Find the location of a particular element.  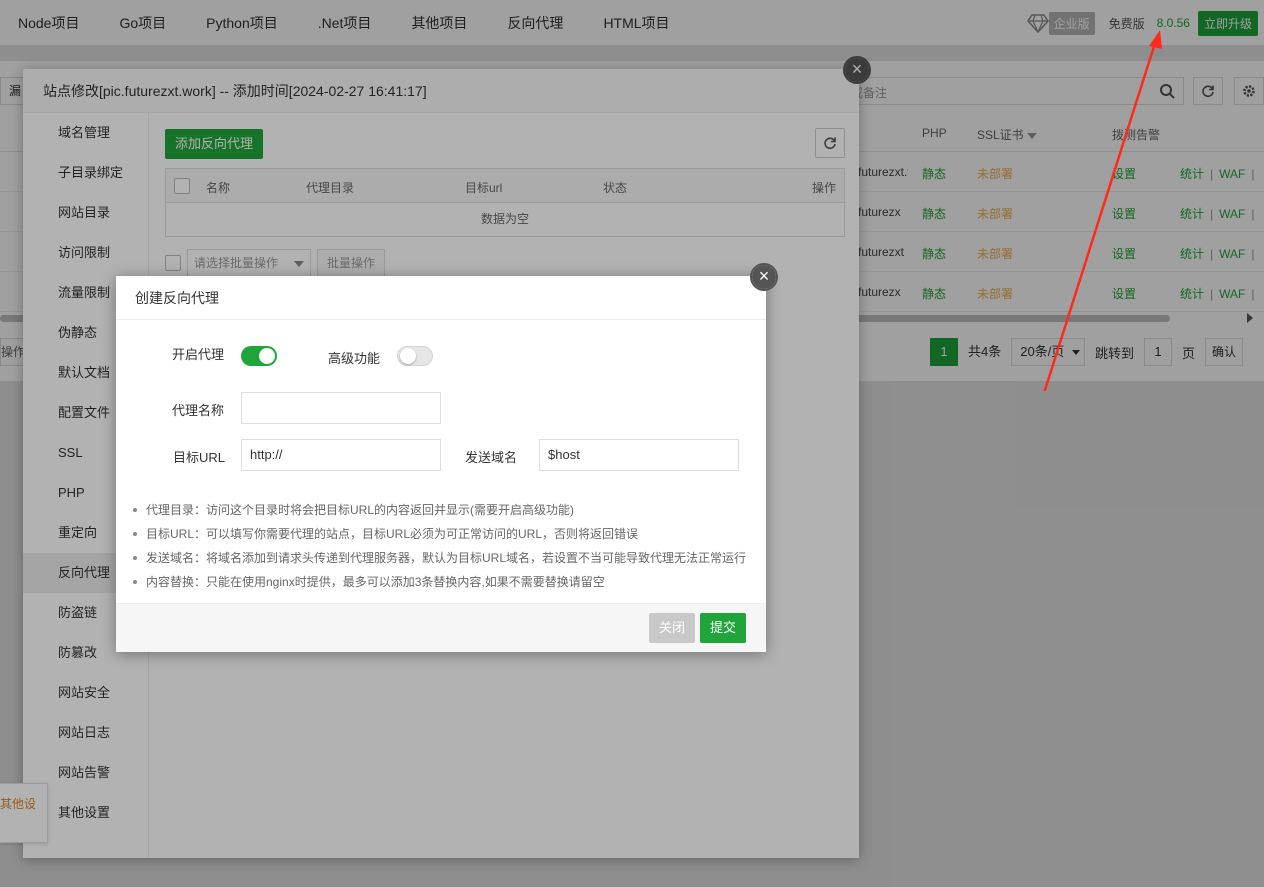

proxy-modal-title: 创建反向代理 is located at coordinates (441, 298).